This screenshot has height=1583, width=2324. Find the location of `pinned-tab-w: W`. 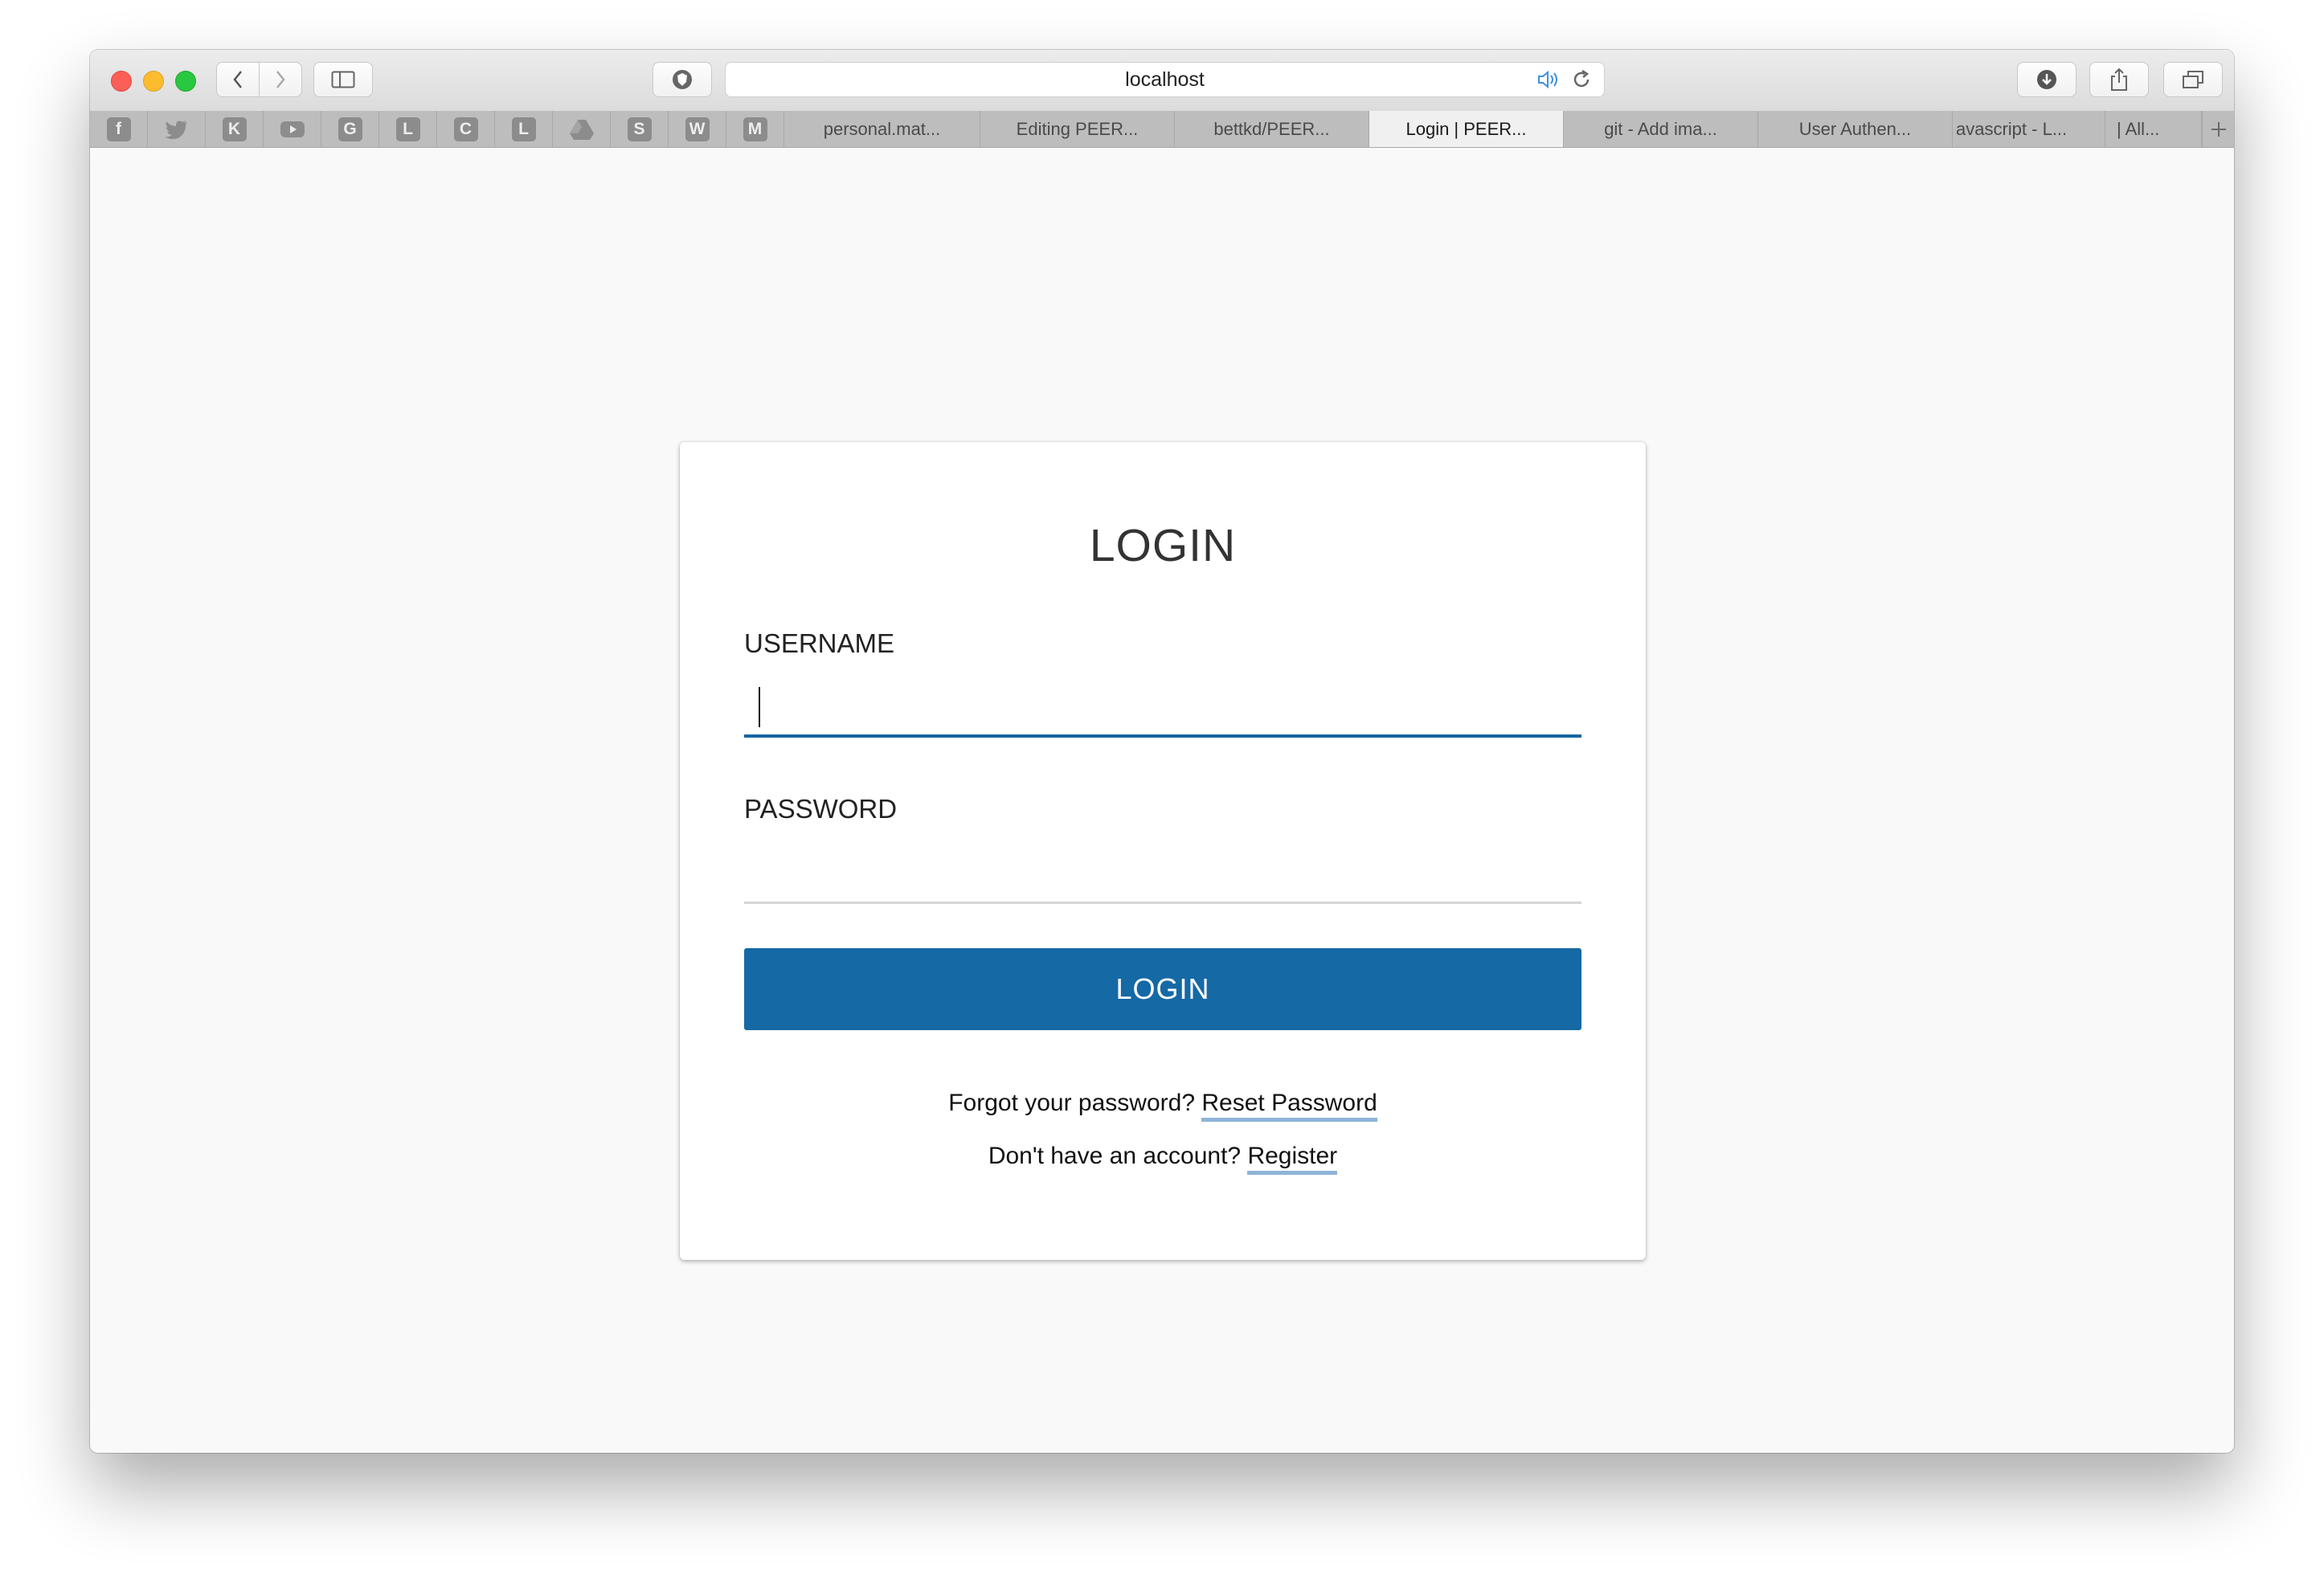

pinned-tab-w: W is located at coordinates (698, 129).